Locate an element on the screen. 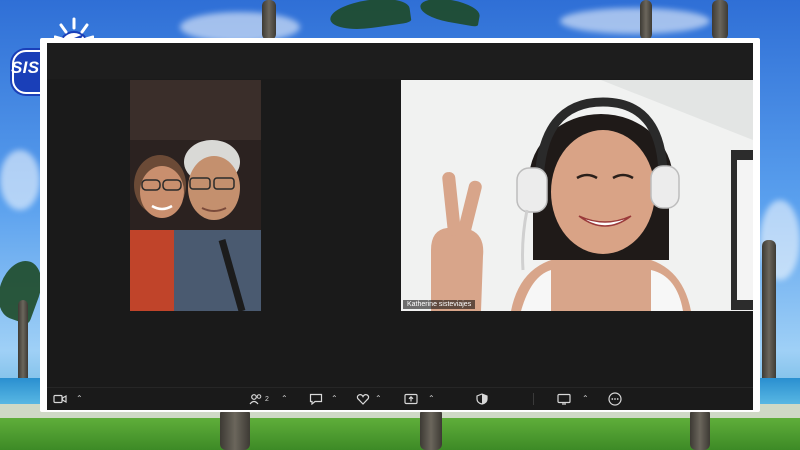  participant-name-tag: Katherine sisteviajes is located at coordinates (439, 304).